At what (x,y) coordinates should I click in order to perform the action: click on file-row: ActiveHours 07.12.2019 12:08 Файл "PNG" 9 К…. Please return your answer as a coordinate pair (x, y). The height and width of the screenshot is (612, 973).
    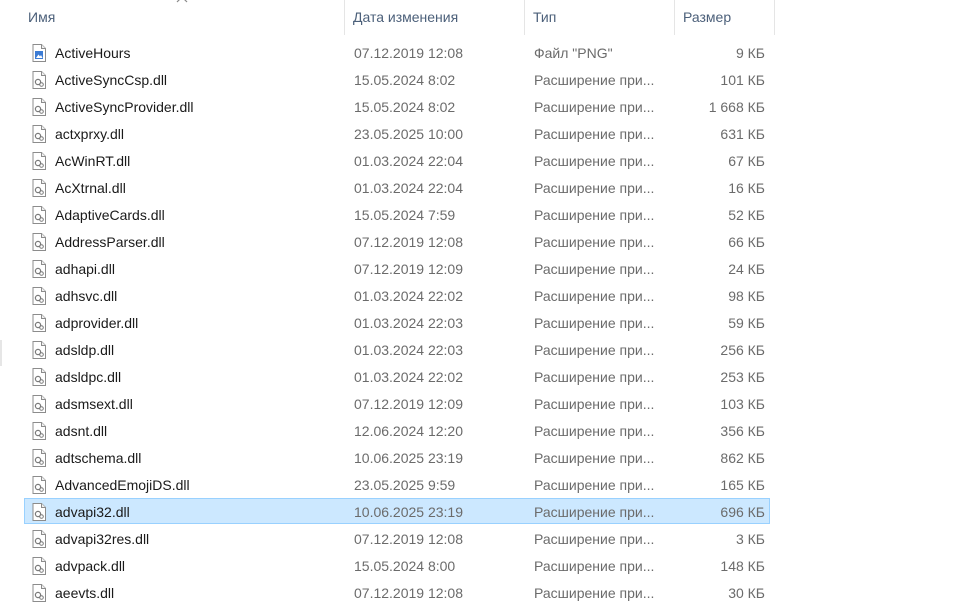
    Looking at the image, I should click on (397, 52).